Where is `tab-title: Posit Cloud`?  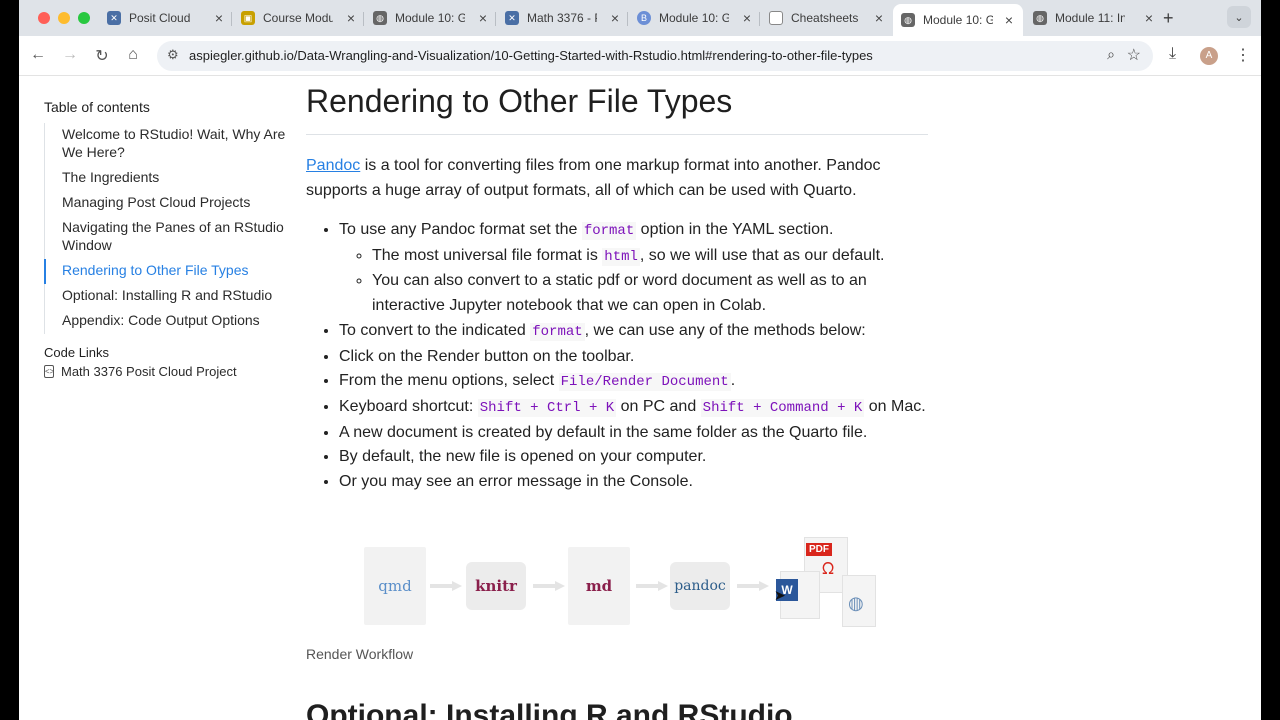
tab-title: Posit Cloud is located at coordinates (160, 18).